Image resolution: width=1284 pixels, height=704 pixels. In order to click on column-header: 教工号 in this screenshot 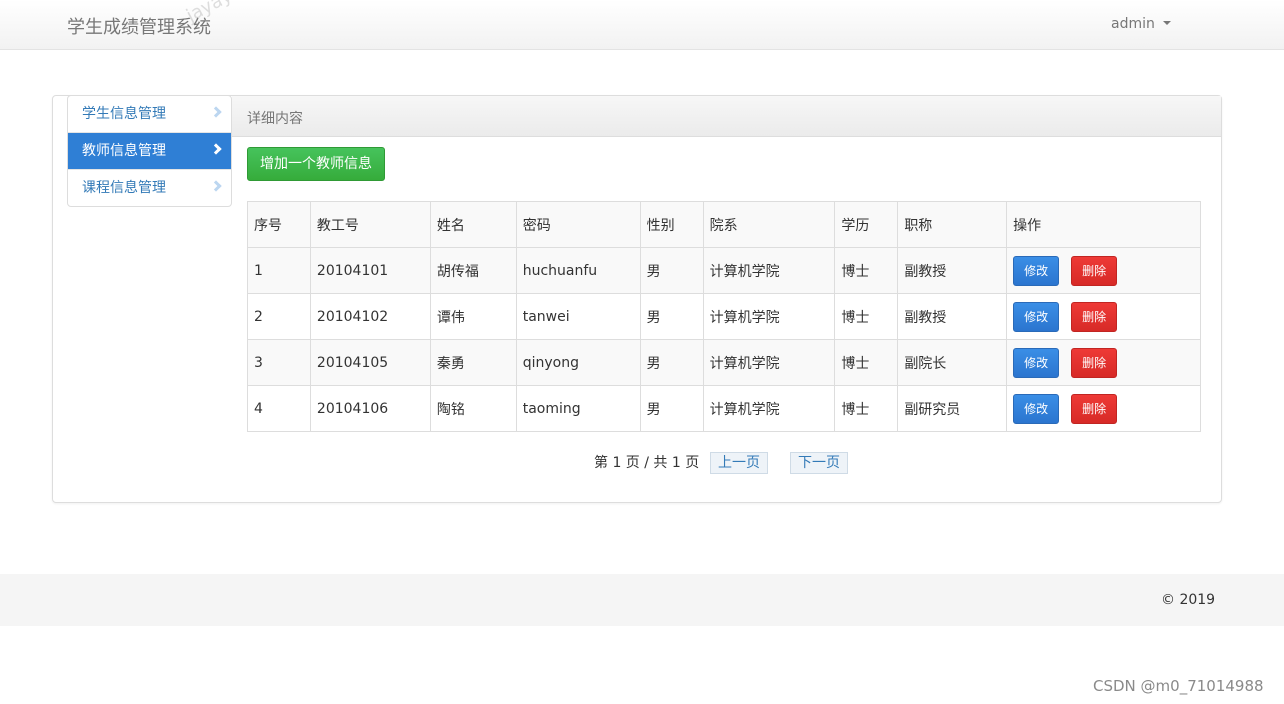, I will do `click(370, 224)`.